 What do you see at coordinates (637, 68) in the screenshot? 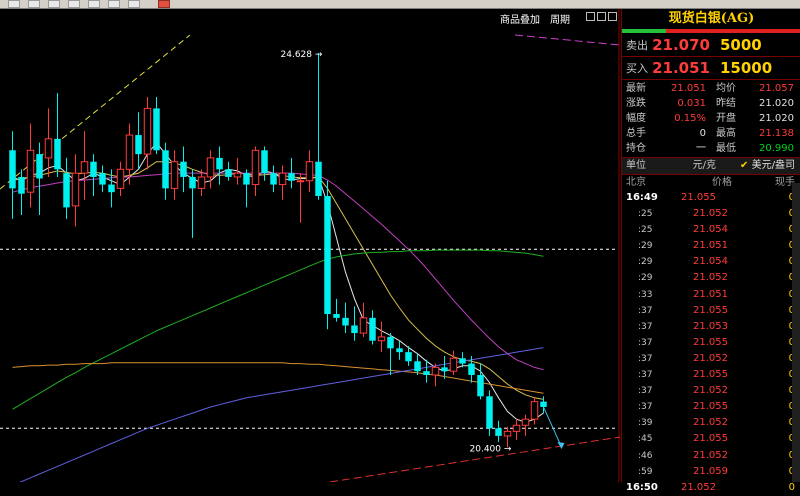
I see `buy-label: 买入` at bounding box center [637, 68].